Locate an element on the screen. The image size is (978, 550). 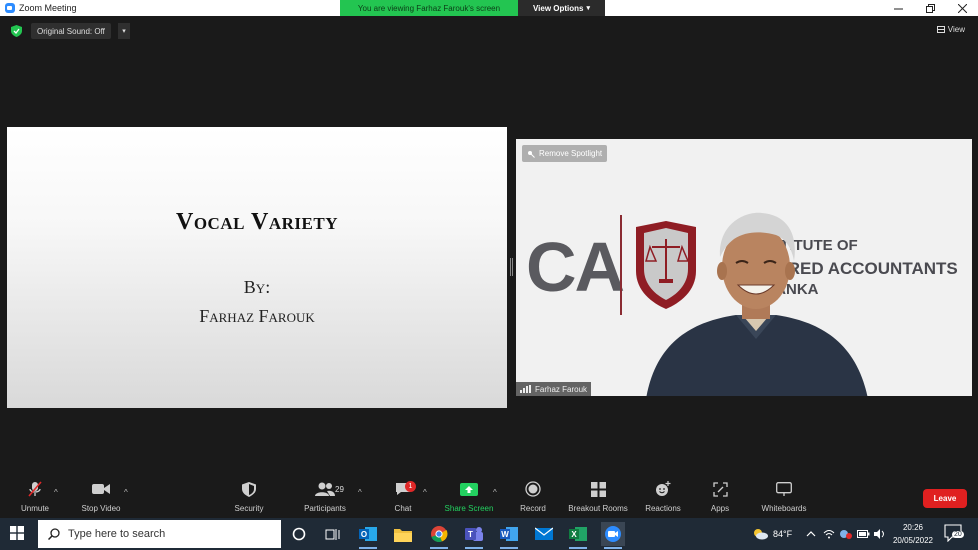
speaker-volume-icon is located at coordinates (879, 534).